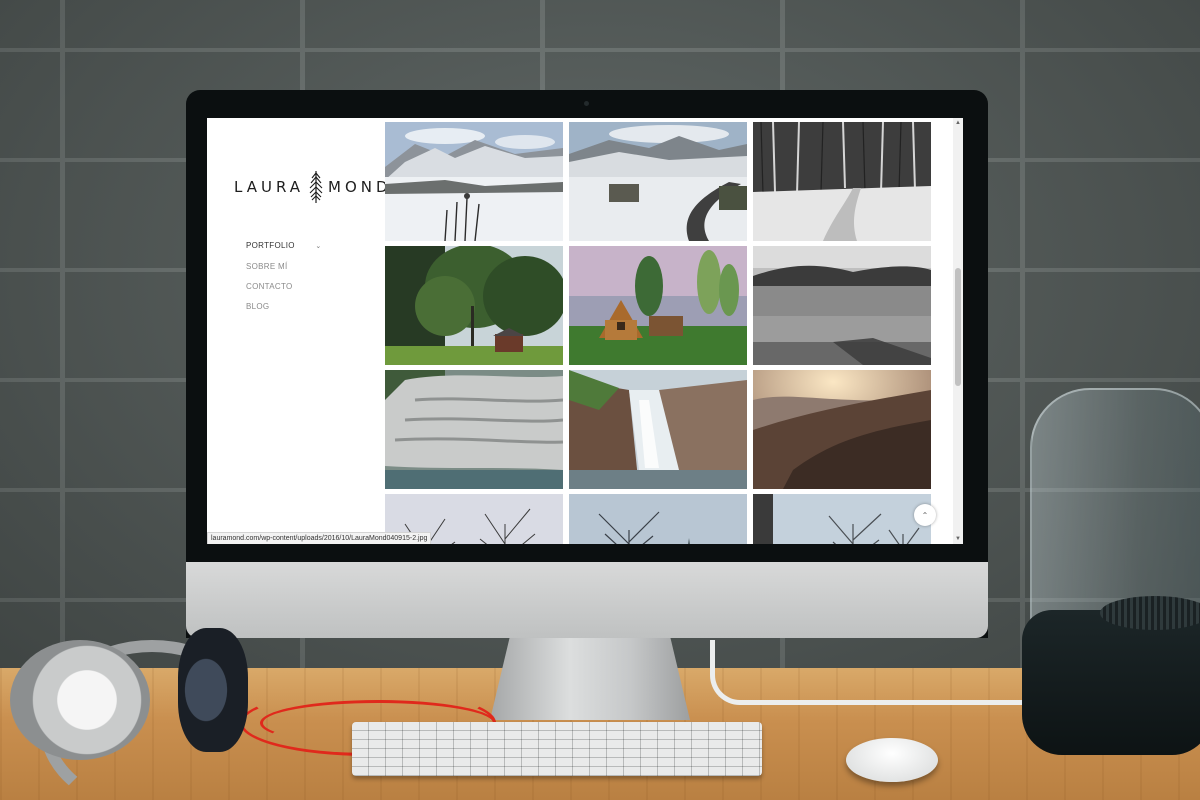 This screenshot has height=800, width=1200. I want to click on main-nav: PORTFOLIO ⌄ SOBRE MÍ CONTACTO BLOG, so click(284, 276).